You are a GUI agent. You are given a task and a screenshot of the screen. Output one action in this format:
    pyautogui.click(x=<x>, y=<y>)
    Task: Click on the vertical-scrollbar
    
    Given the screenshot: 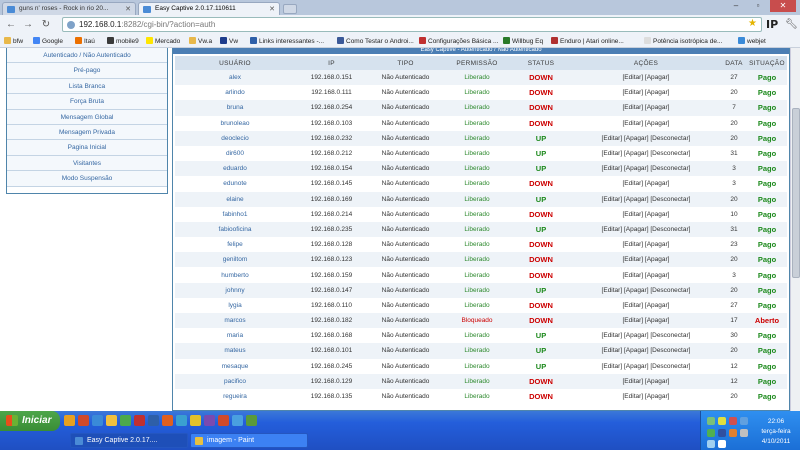 What is the action you would take?
    pyautogui.click(x=795, y=229)
    